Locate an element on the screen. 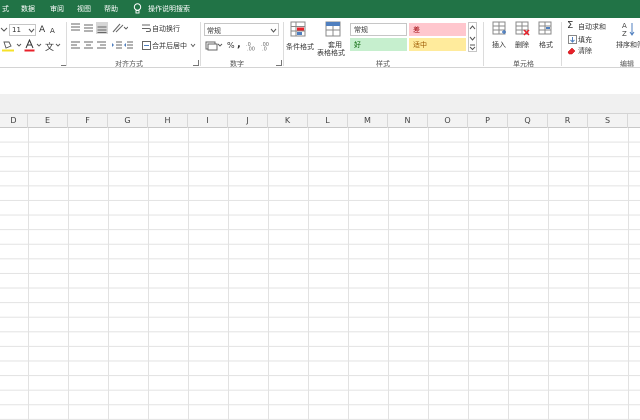  insert-cells-icon is located at coordinates (500, 29).